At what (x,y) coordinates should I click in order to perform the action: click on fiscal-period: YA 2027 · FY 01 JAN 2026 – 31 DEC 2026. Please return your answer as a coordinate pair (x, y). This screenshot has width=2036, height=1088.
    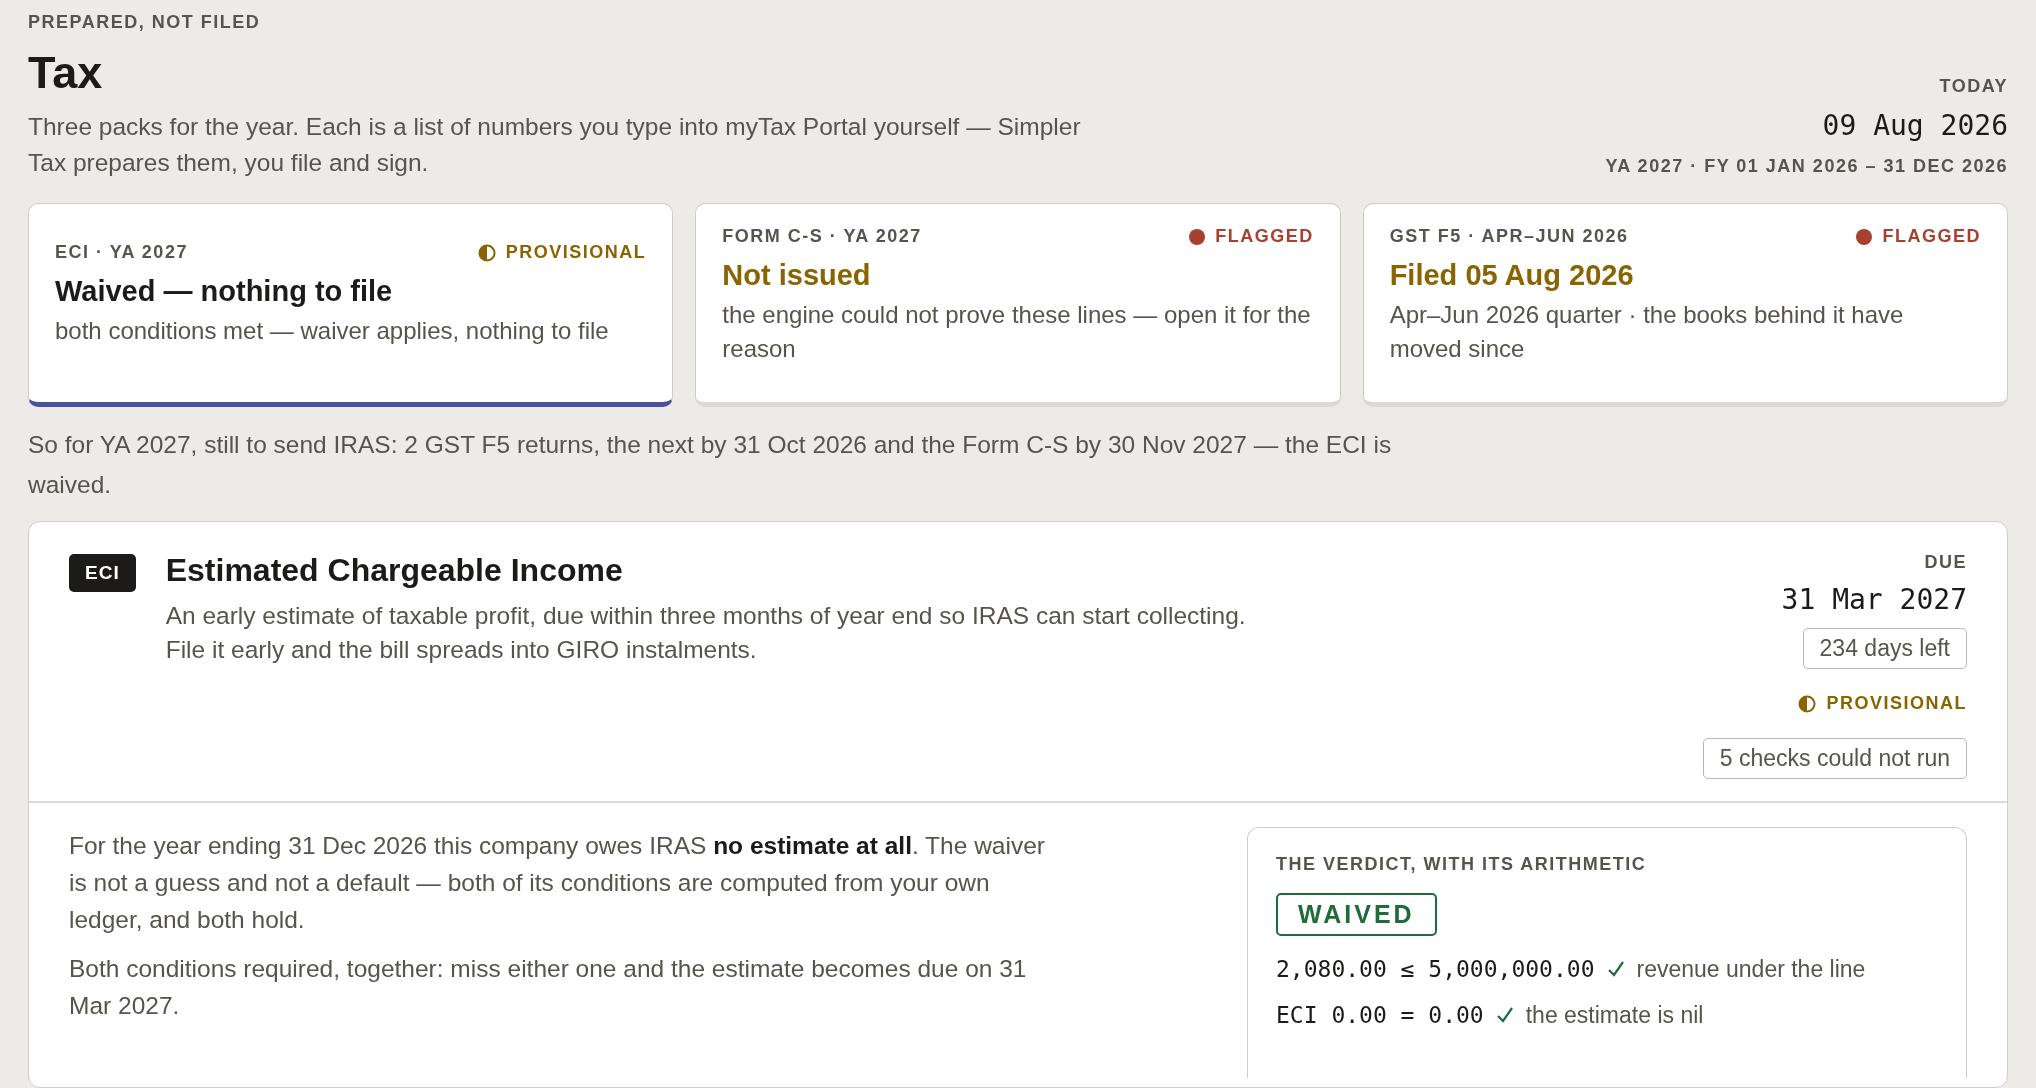
    Looking at the image, I should click on (1806, 166).